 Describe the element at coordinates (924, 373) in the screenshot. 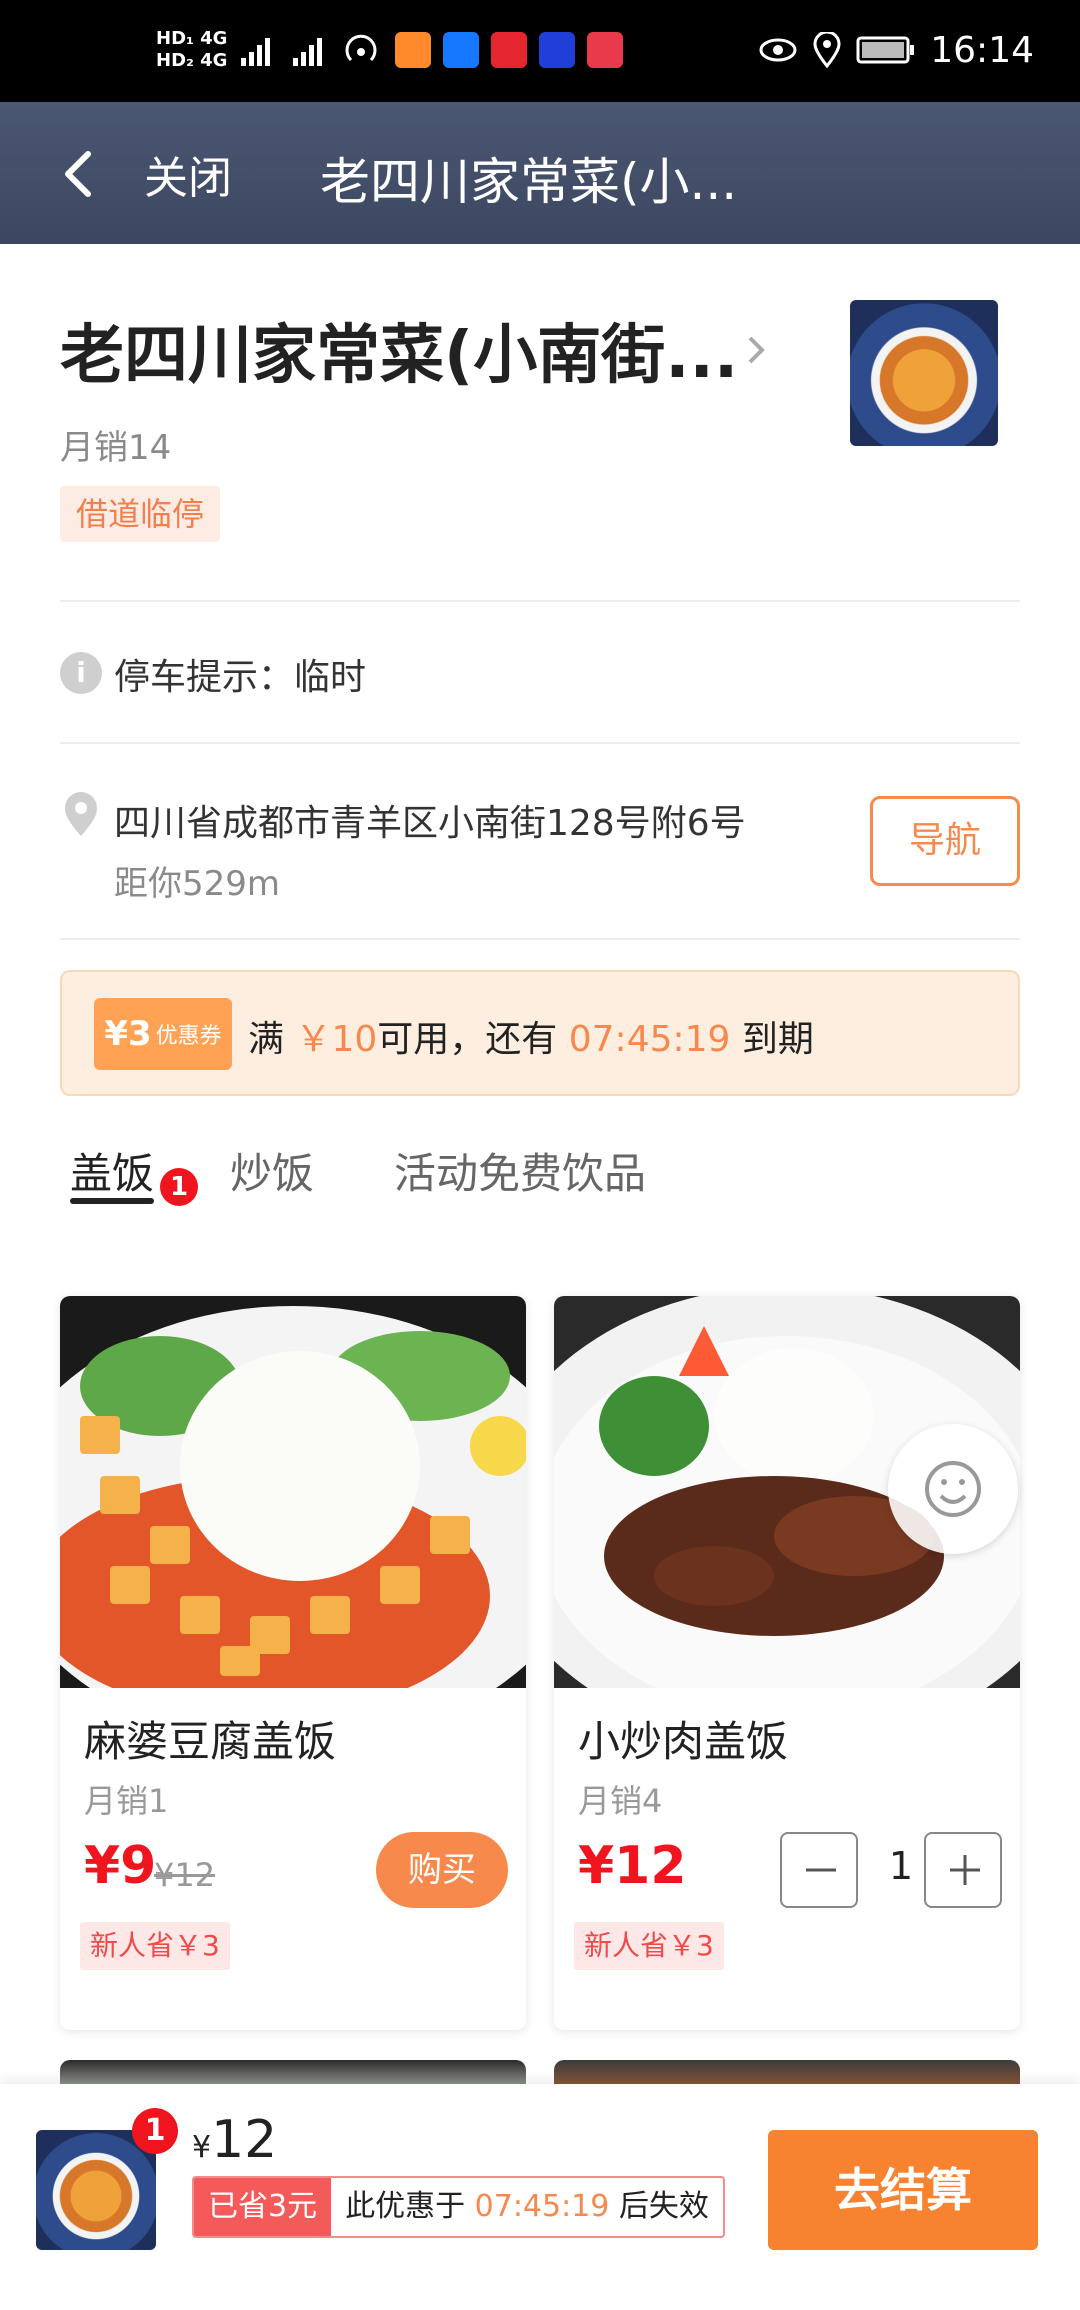

I see `store-thumbnail` at that location.